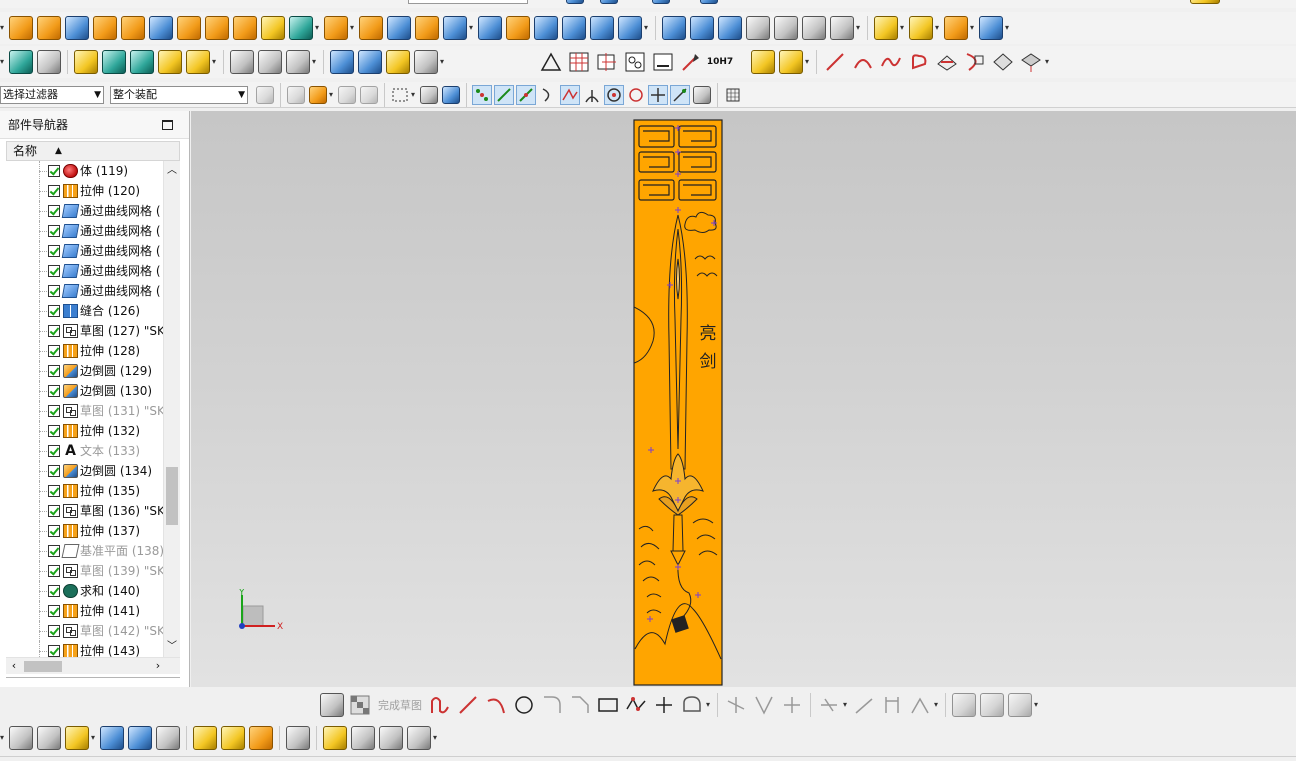 Image resolution: width=1296 pixels, height=761 pixels. What do you see at coordinates (504, 95) in the screenshot?
I see `snap-line-icon` at bounding box center [504, 95].